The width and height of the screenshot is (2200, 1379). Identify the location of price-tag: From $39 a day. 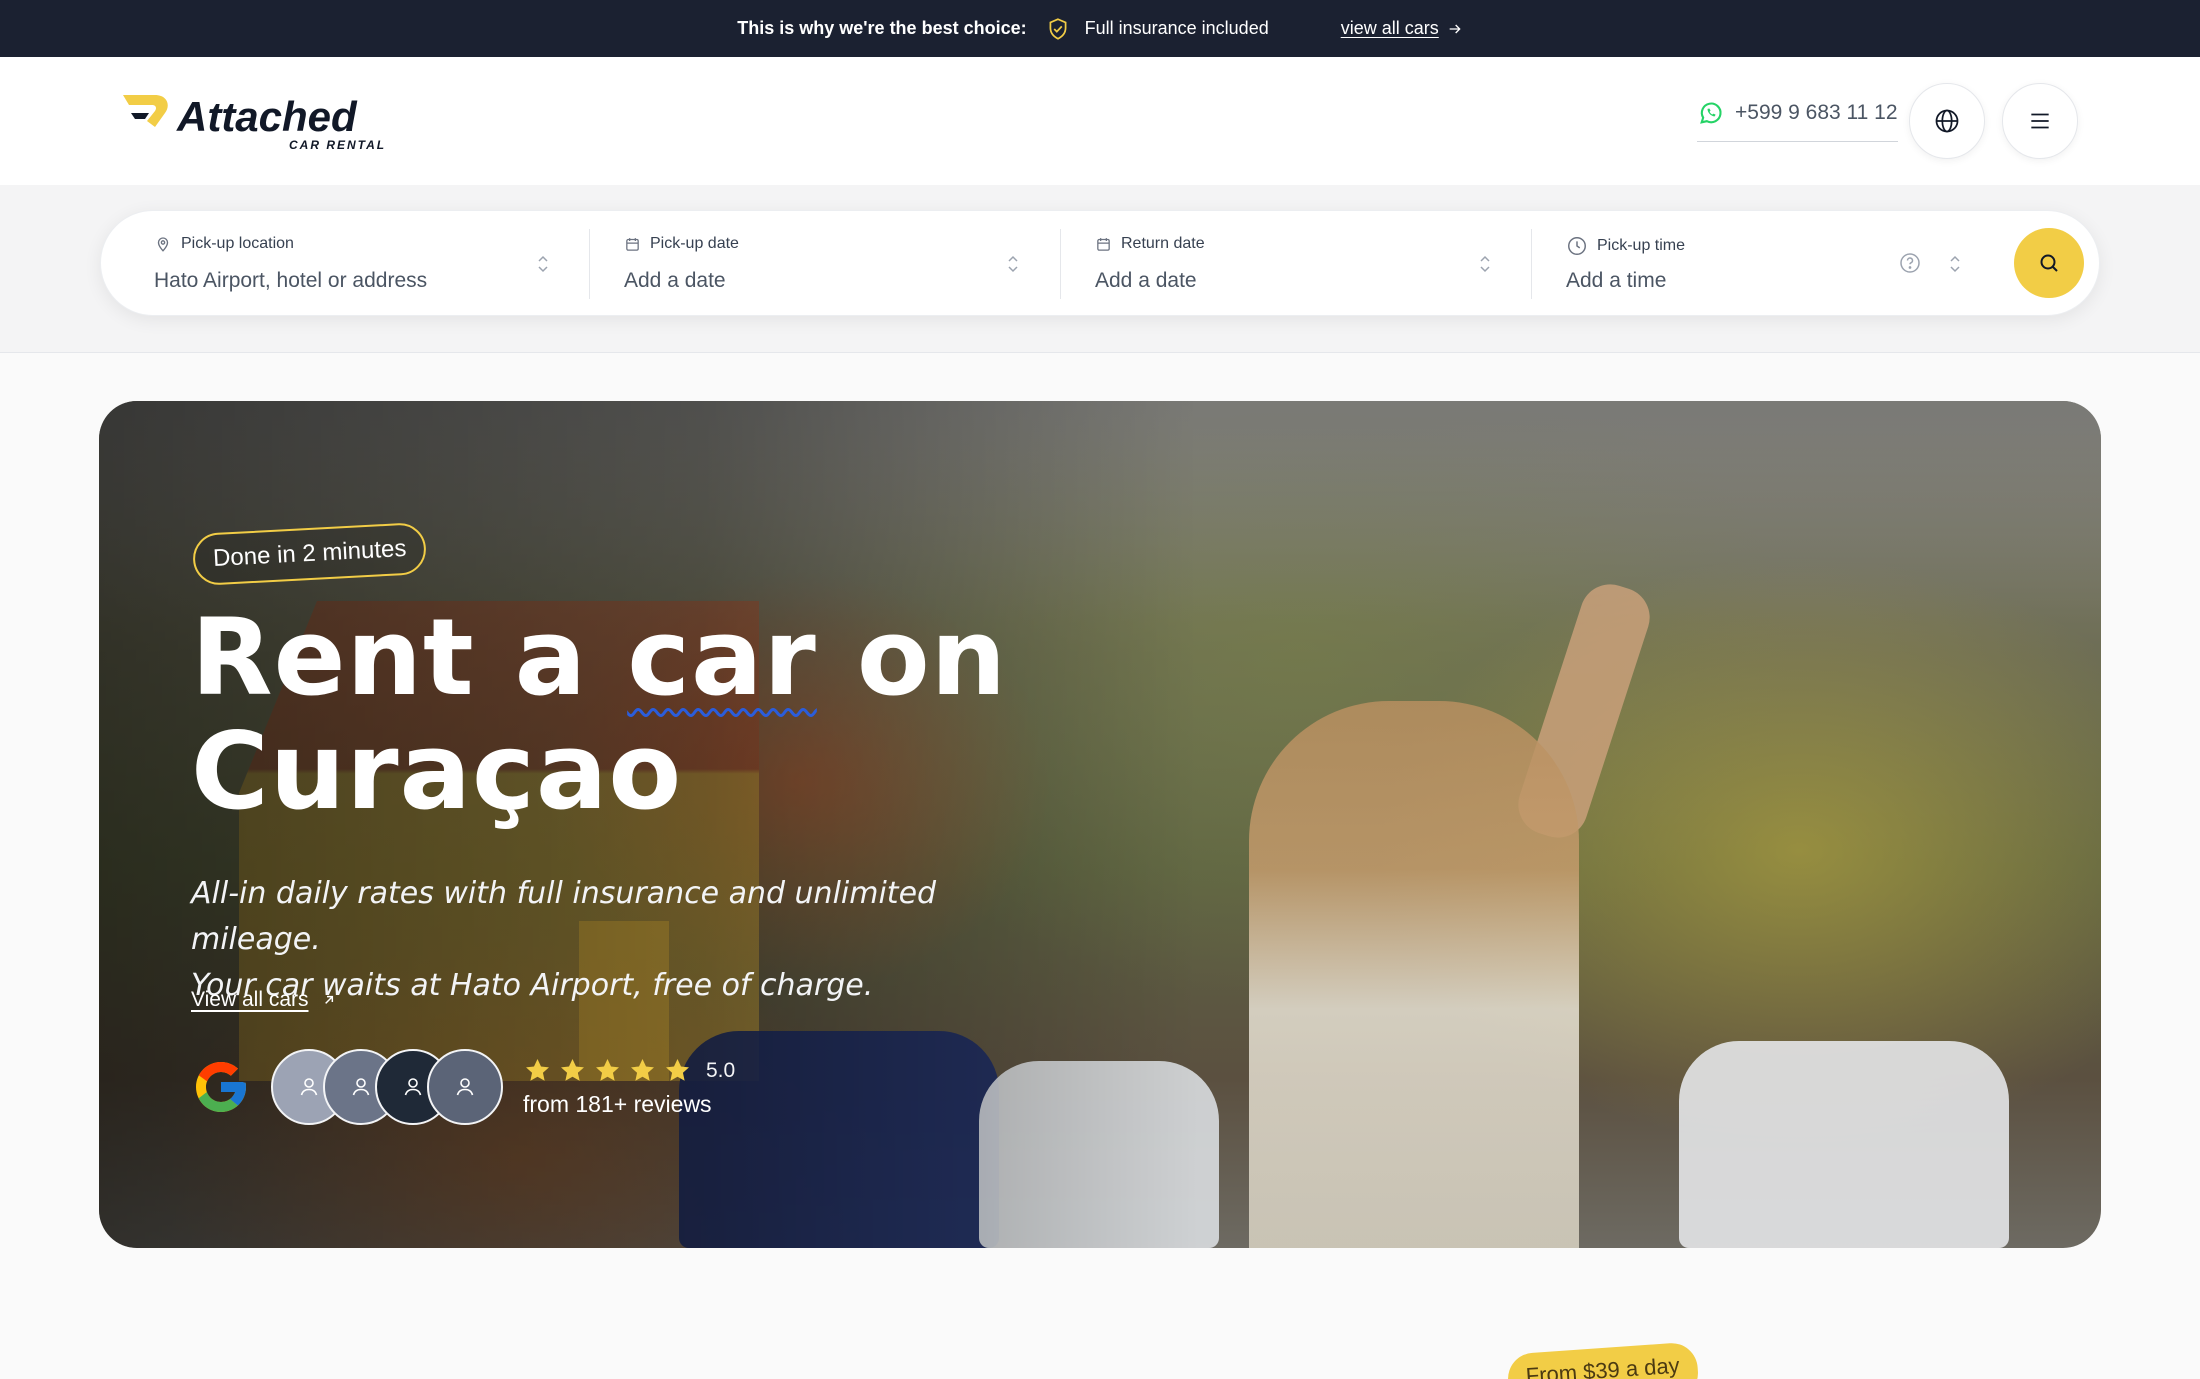
(1603, 1360).